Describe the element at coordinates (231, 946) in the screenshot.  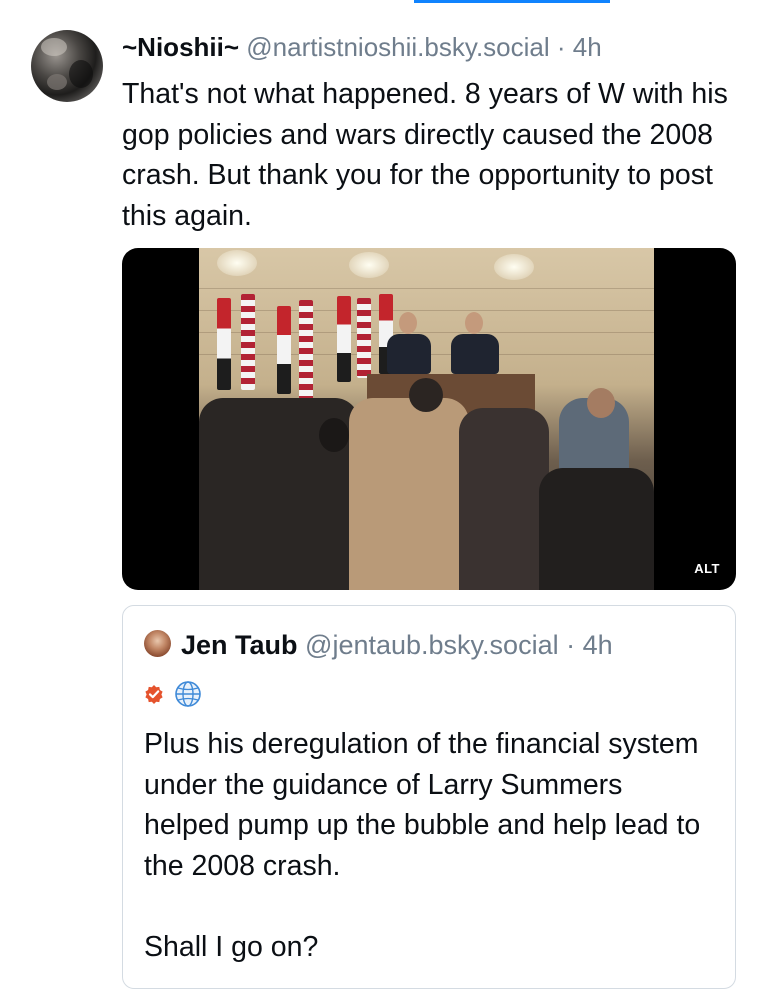
I see `quoted-post-paragraph-2: Shall I go on?` at that location.